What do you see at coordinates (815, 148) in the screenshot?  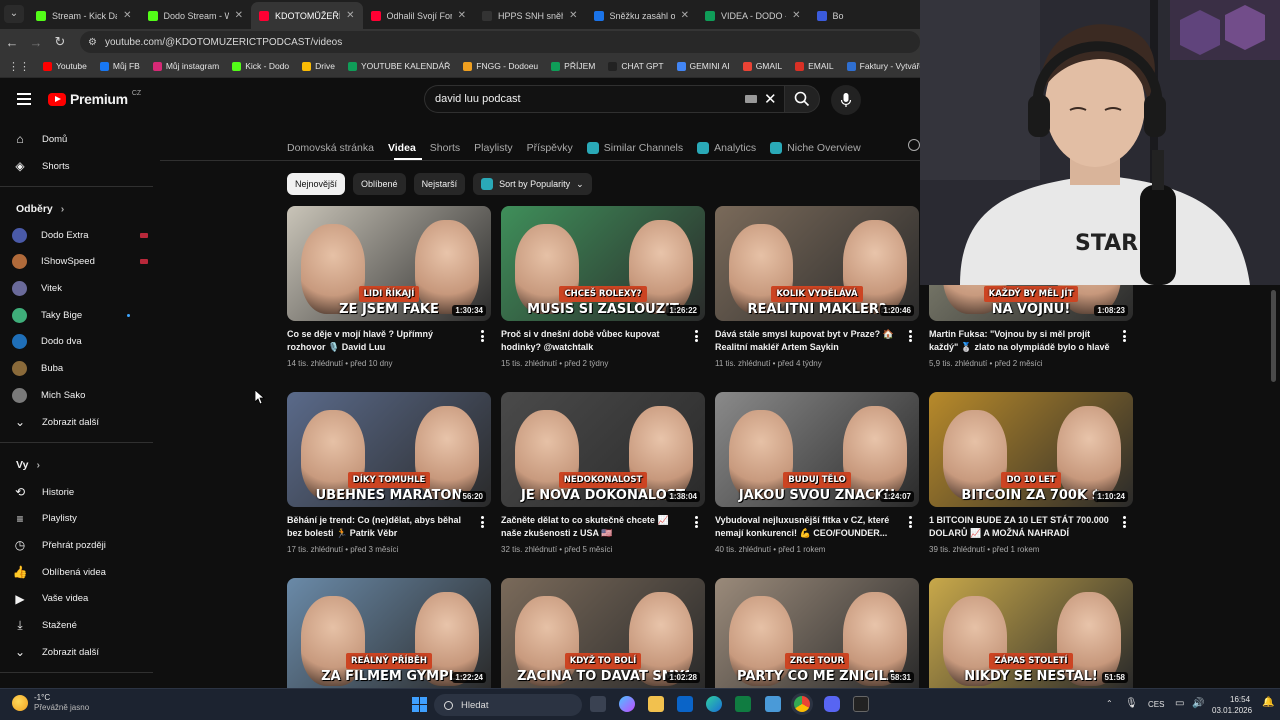 I see `tab-niche-overview: Niche Overview` at bounding box center [815, 148].